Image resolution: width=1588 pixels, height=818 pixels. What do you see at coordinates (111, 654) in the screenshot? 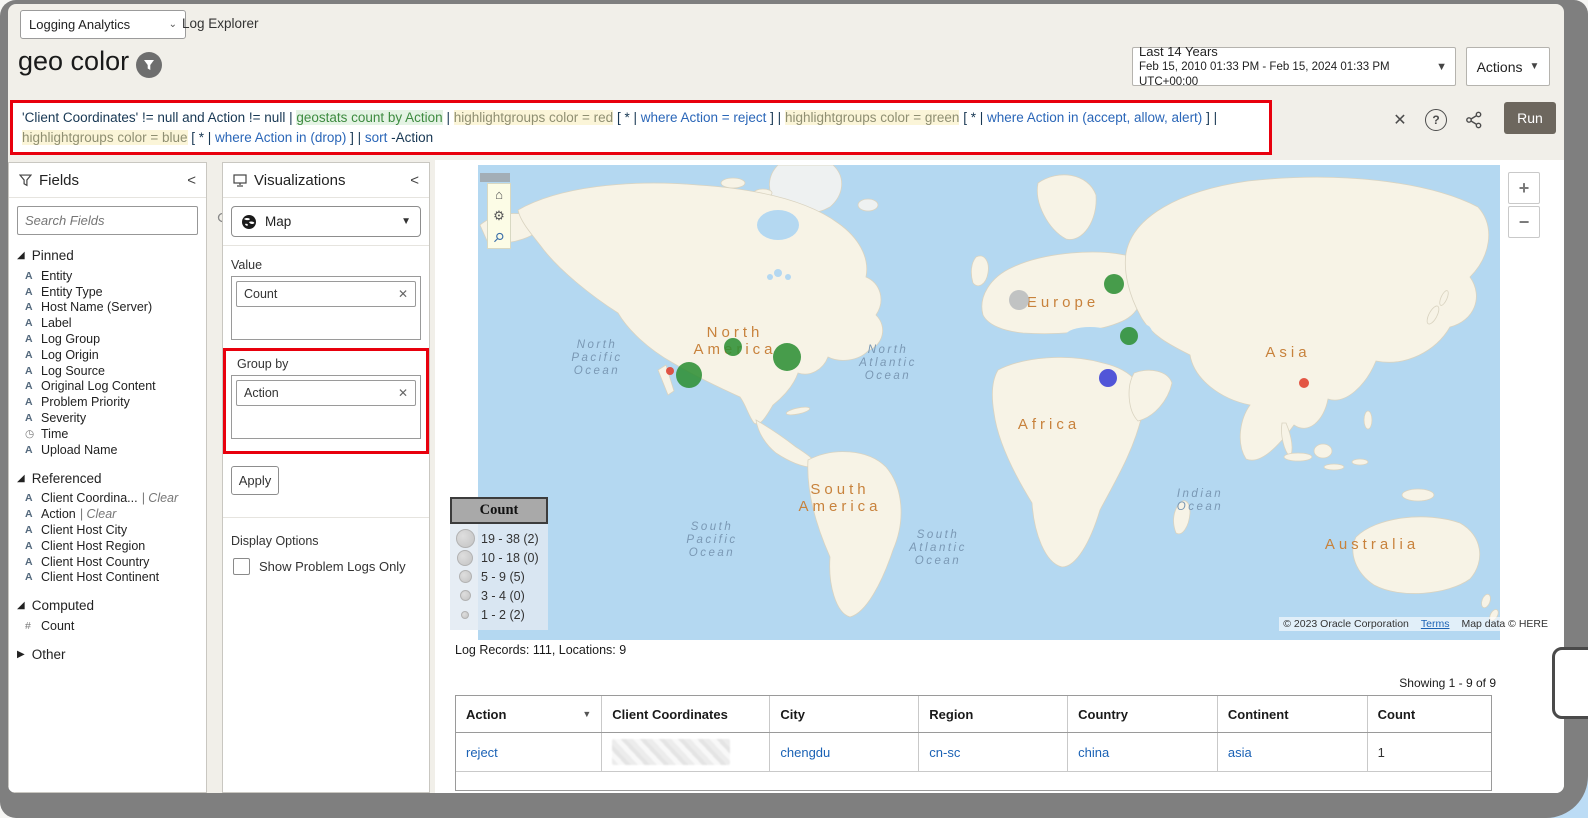
I see `fields-section-header: ▶ Other` at bounding box center [111, 654].